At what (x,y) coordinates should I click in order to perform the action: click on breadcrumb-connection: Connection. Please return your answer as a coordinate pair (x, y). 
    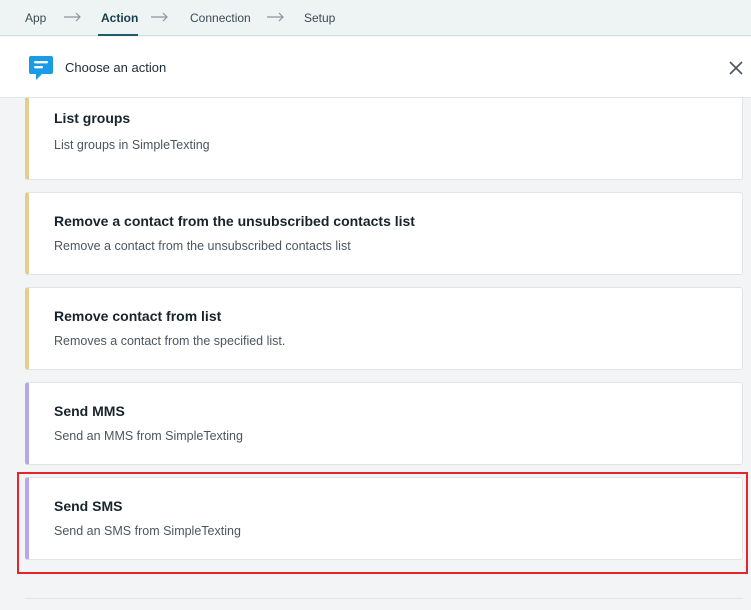
    Looking at the image, I should click on (220, 18).